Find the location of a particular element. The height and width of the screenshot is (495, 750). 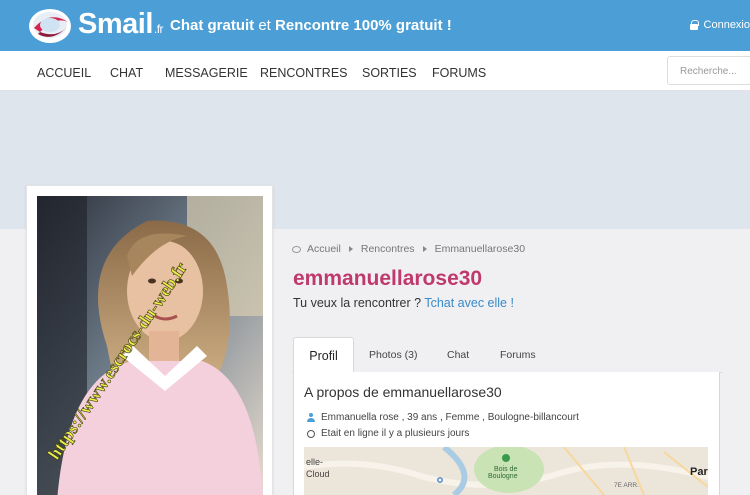

map-label: Bois de is located at coordinates (505, 469).